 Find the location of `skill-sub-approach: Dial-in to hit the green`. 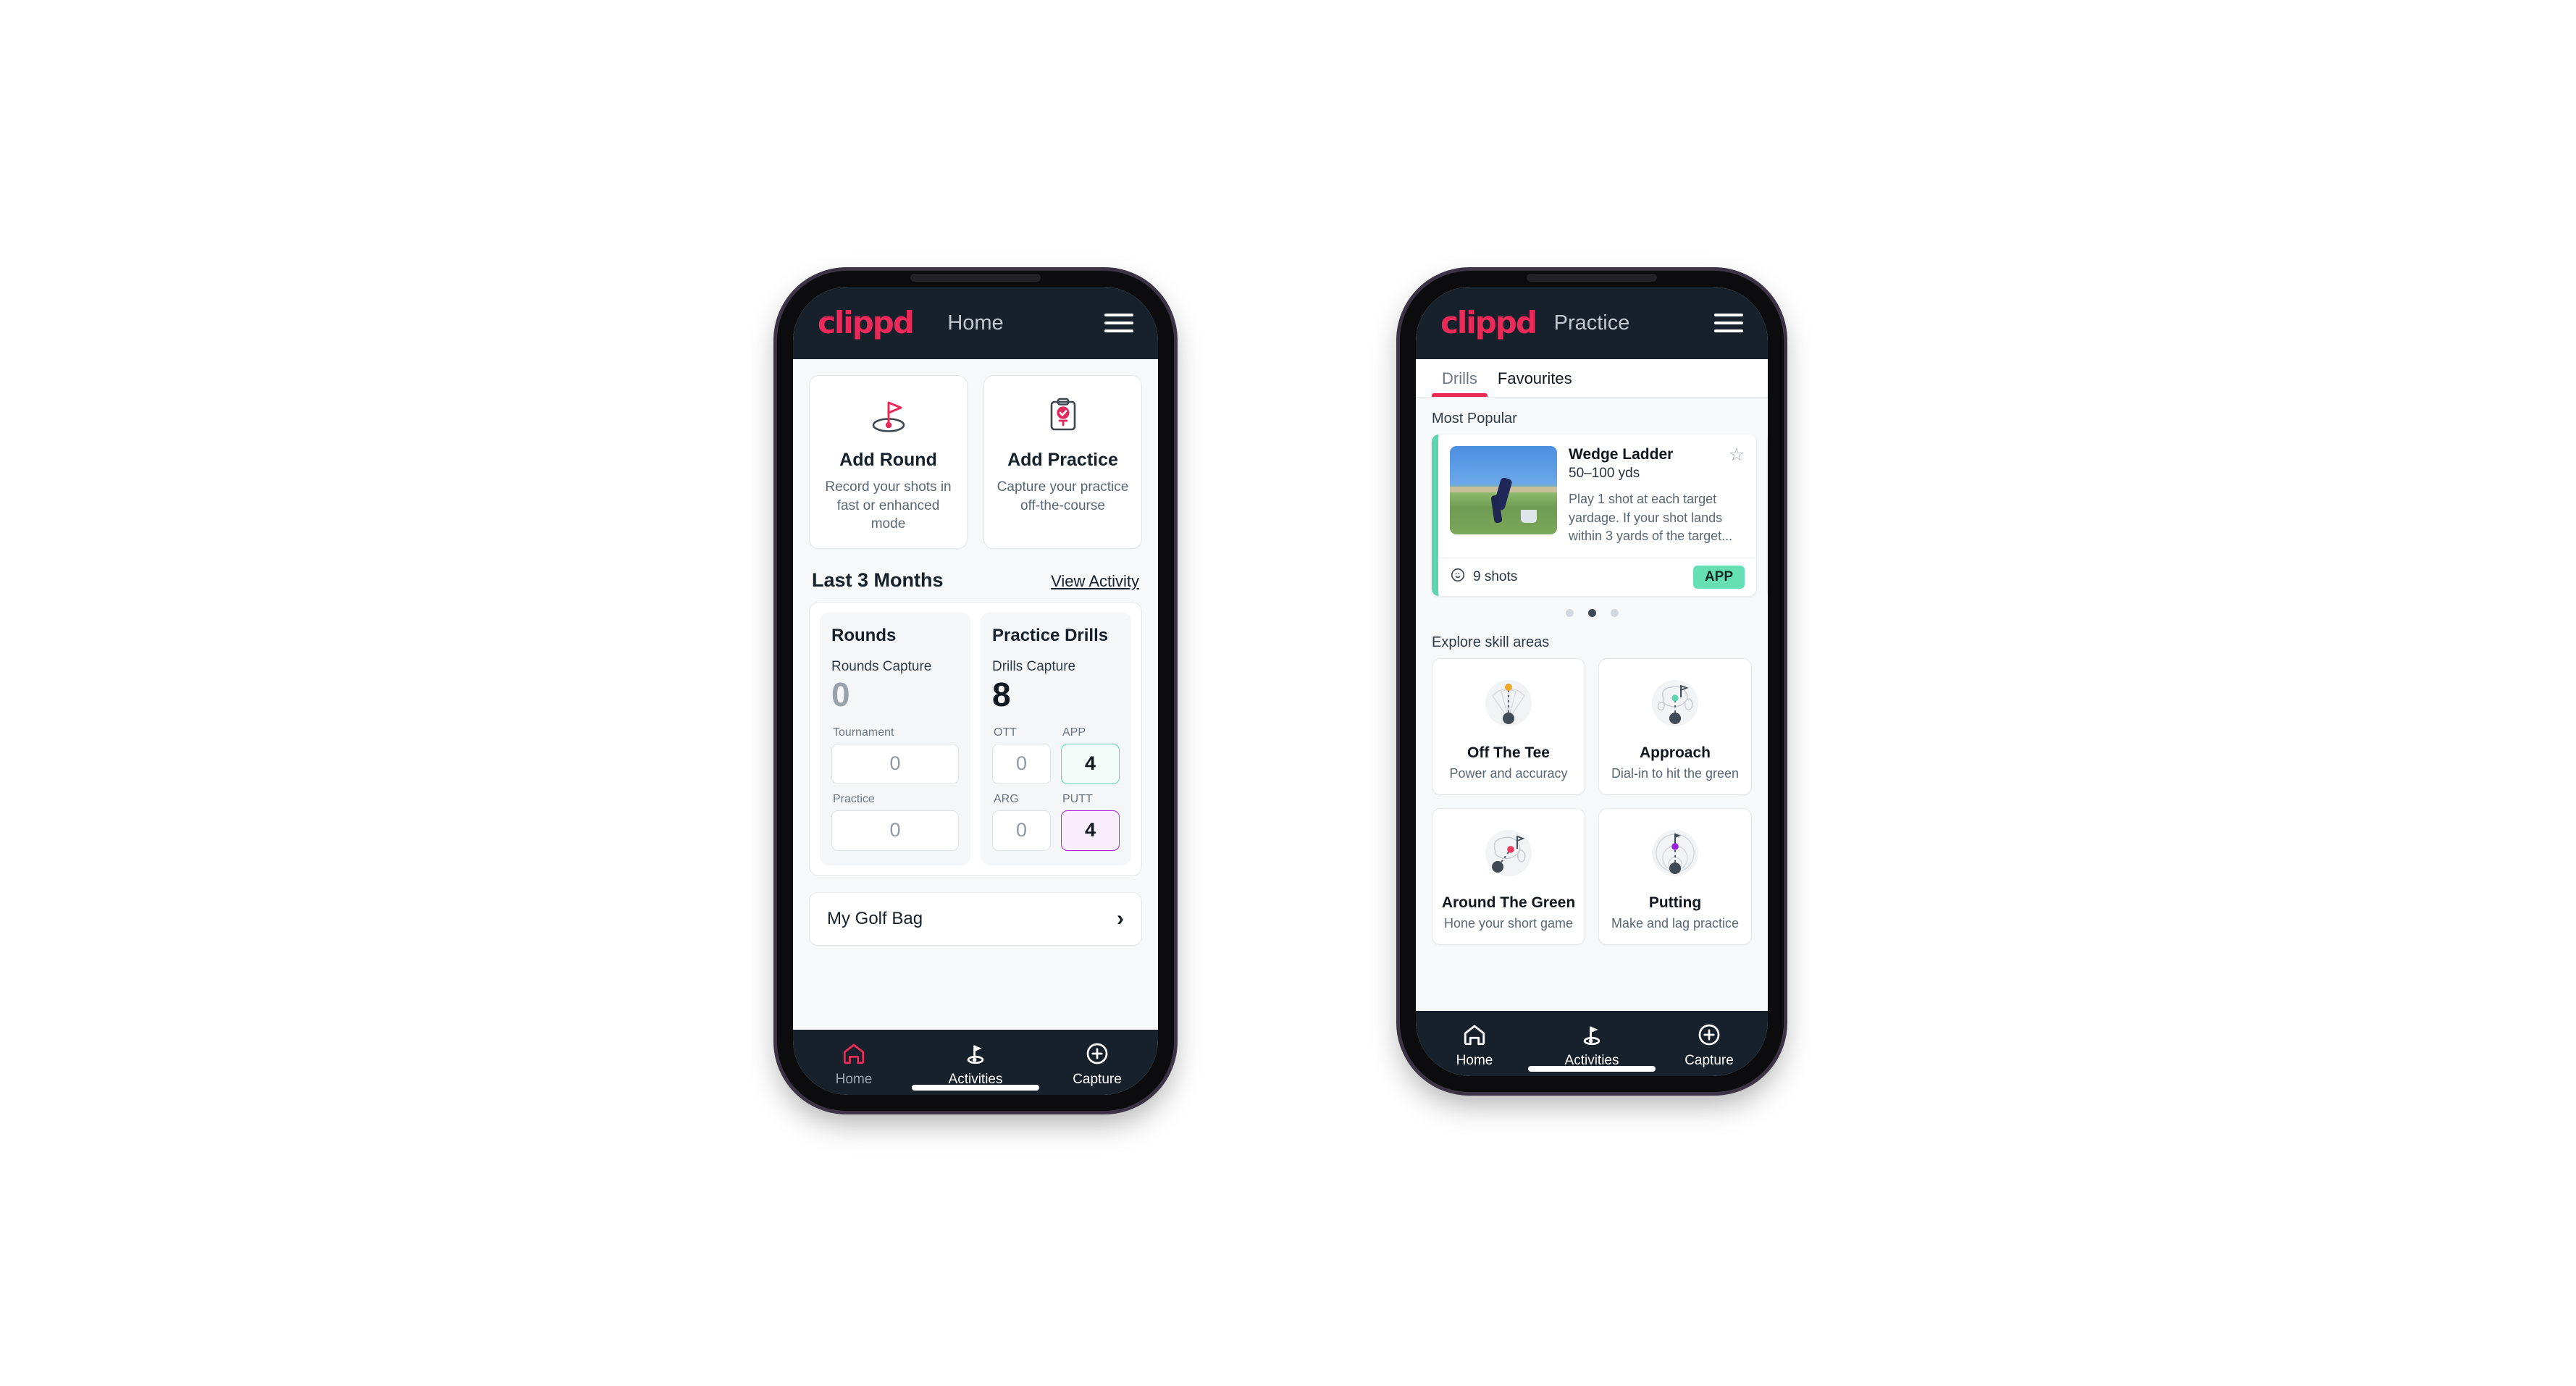

skill-sub-approach: Dial-in to hit the green is located at coordinates (1675, 773).